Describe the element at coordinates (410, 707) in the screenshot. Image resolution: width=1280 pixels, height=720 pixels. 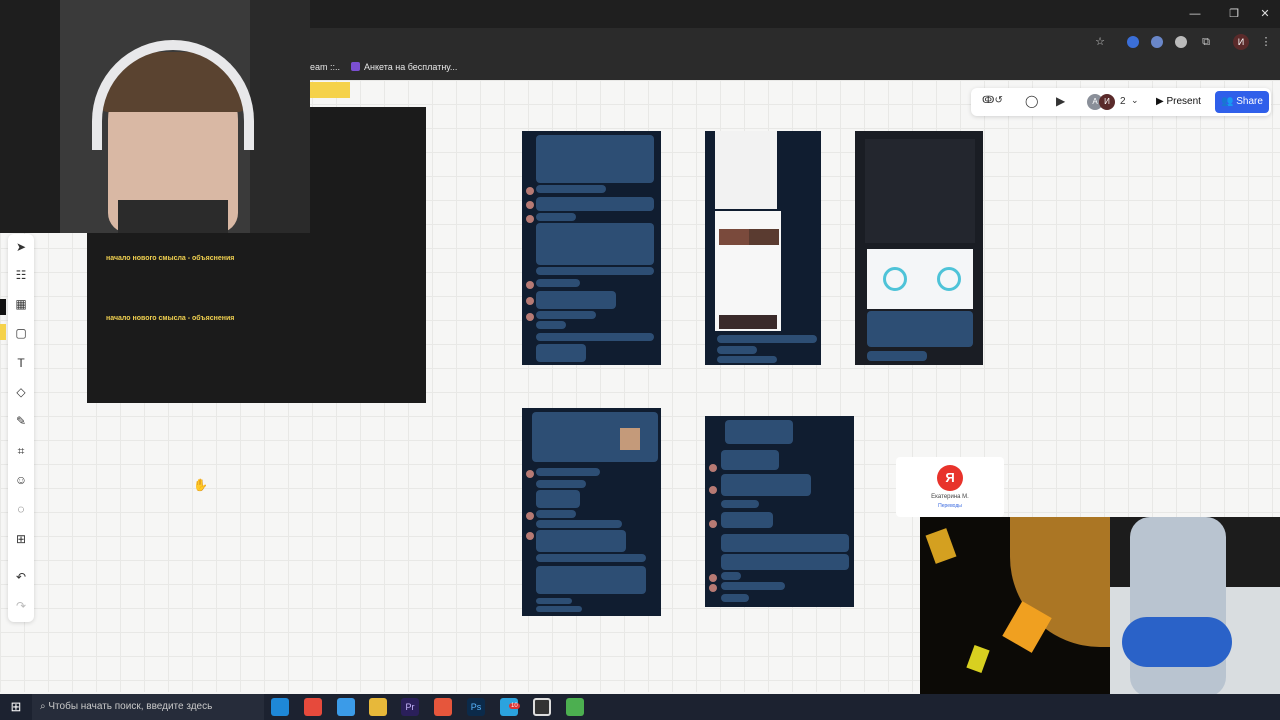
I see `premiere-icon: Pr` at that location.